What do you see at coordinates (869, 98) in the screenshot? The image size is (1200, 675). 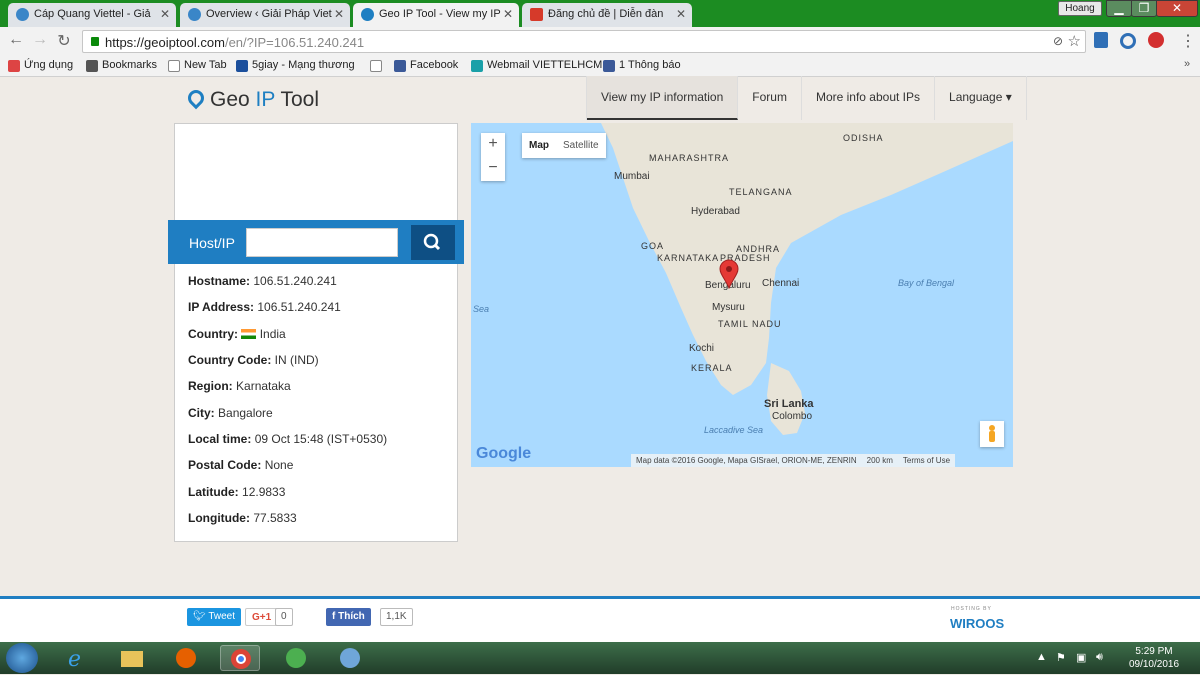 I see `nav-more-info: More info about IPs` at bounding box center [869, 98].